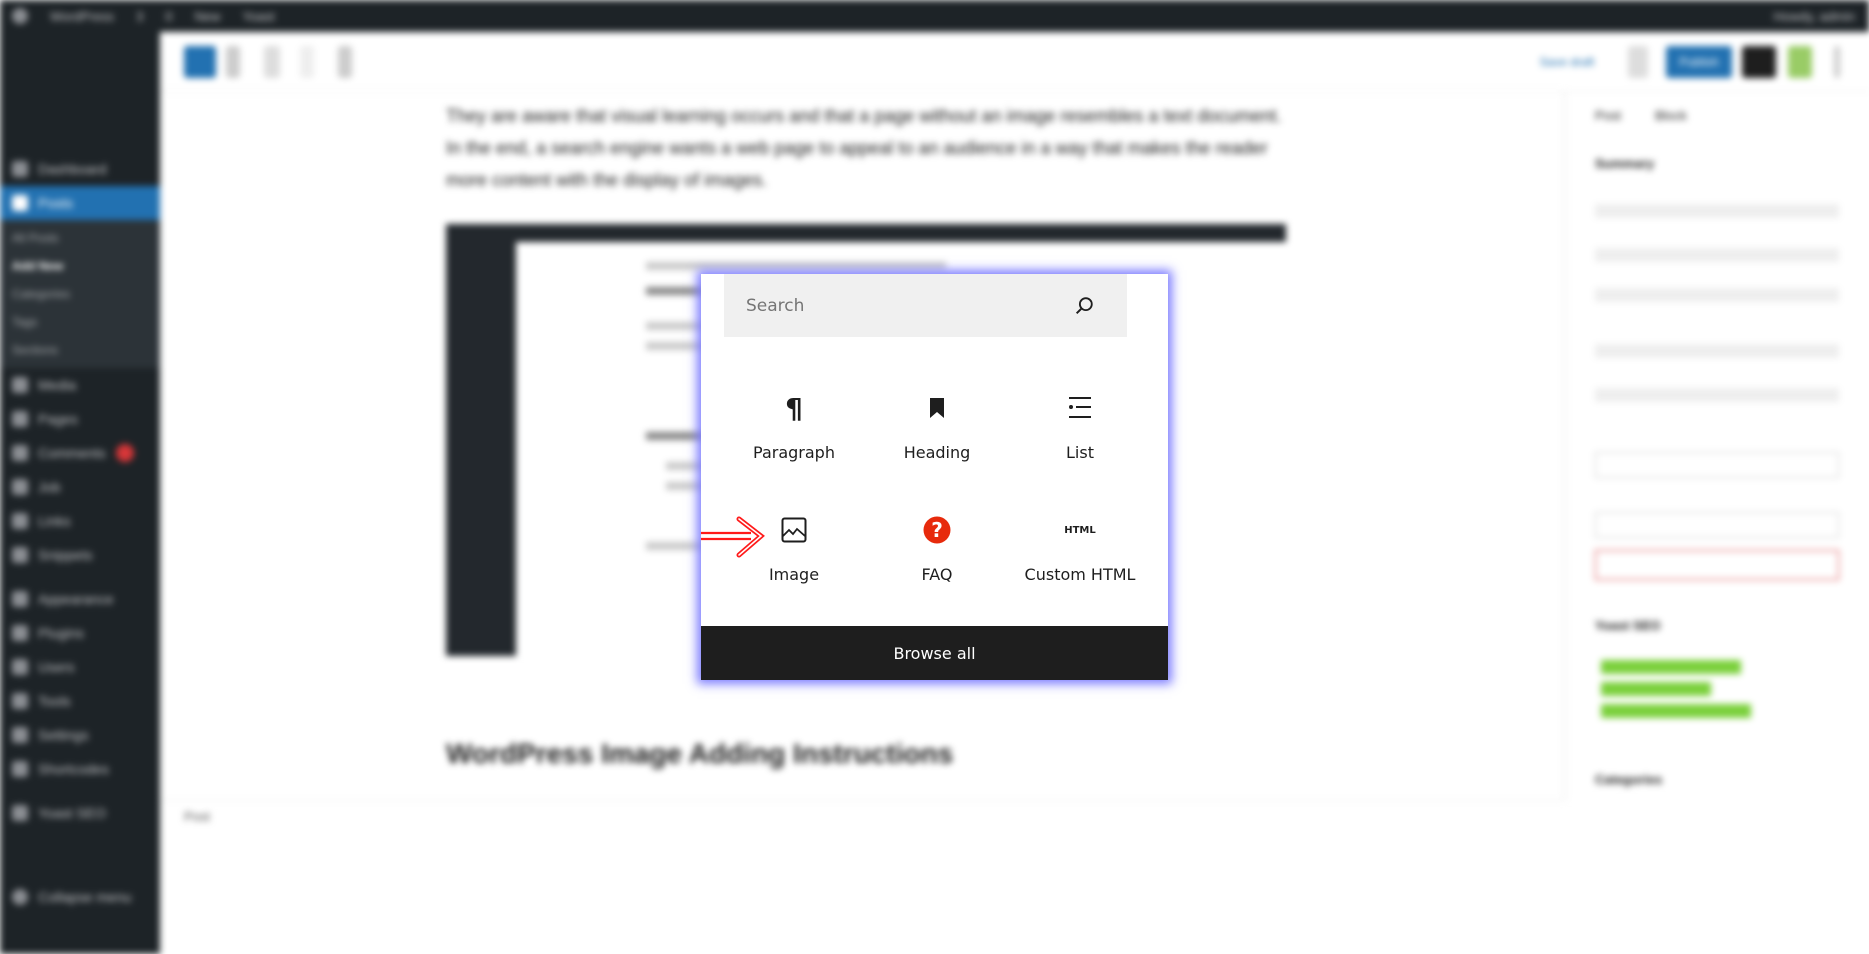  I want to click on sidebar-item-label: Posts, so click(56, 203).